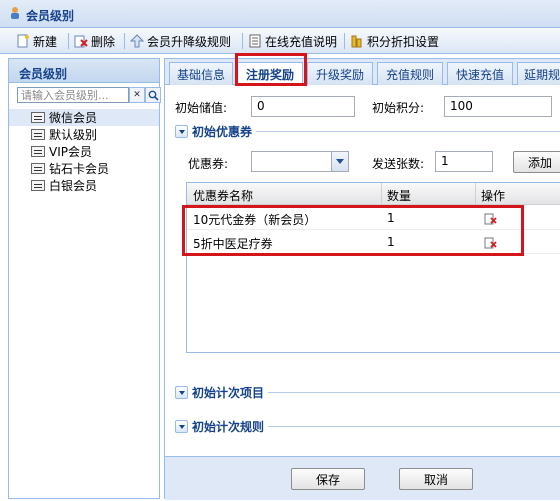 The height and width of the screenshot is (501, 560). What do you see at coordinates (189, 41) in the screenshot?
I see `upgrade-rules-label: 会员升降级规则` at bounding box center [189, 41].